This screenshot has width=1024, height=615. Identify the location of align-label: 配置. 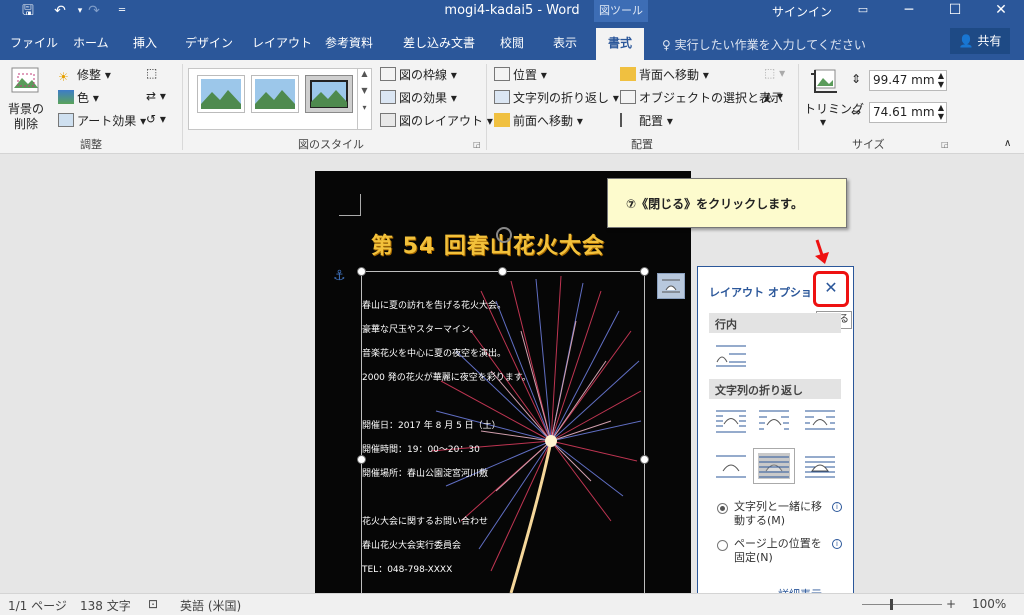
(651, 121).